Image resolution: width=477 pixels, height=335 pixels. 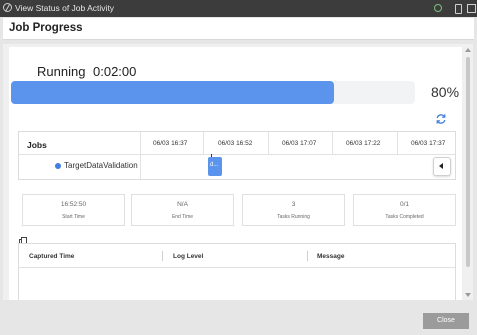 I want to click on close-window-icon, so click(x=471, y=8).